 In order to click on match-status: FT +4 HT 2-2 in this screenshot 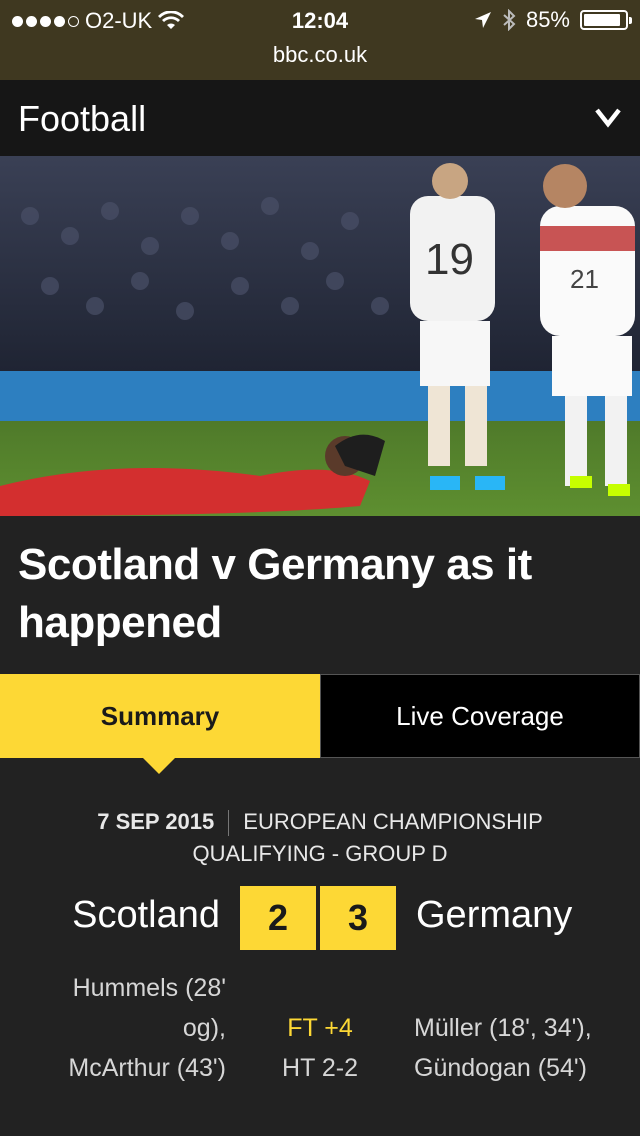, I will do `click(320, 1048)`.